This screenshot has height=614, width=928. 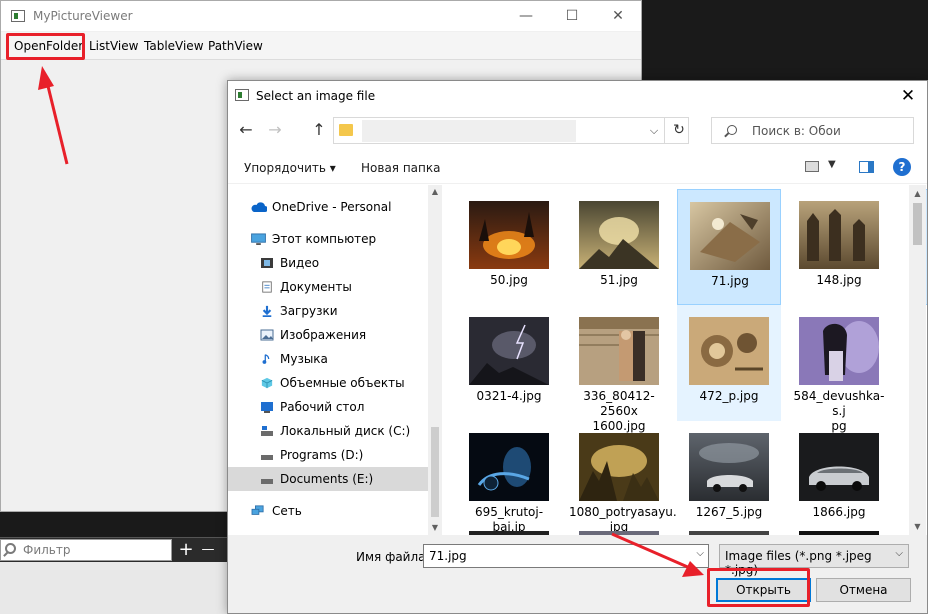 I want to click on view-mode-caret: ▼, so click(x=832, y=164).